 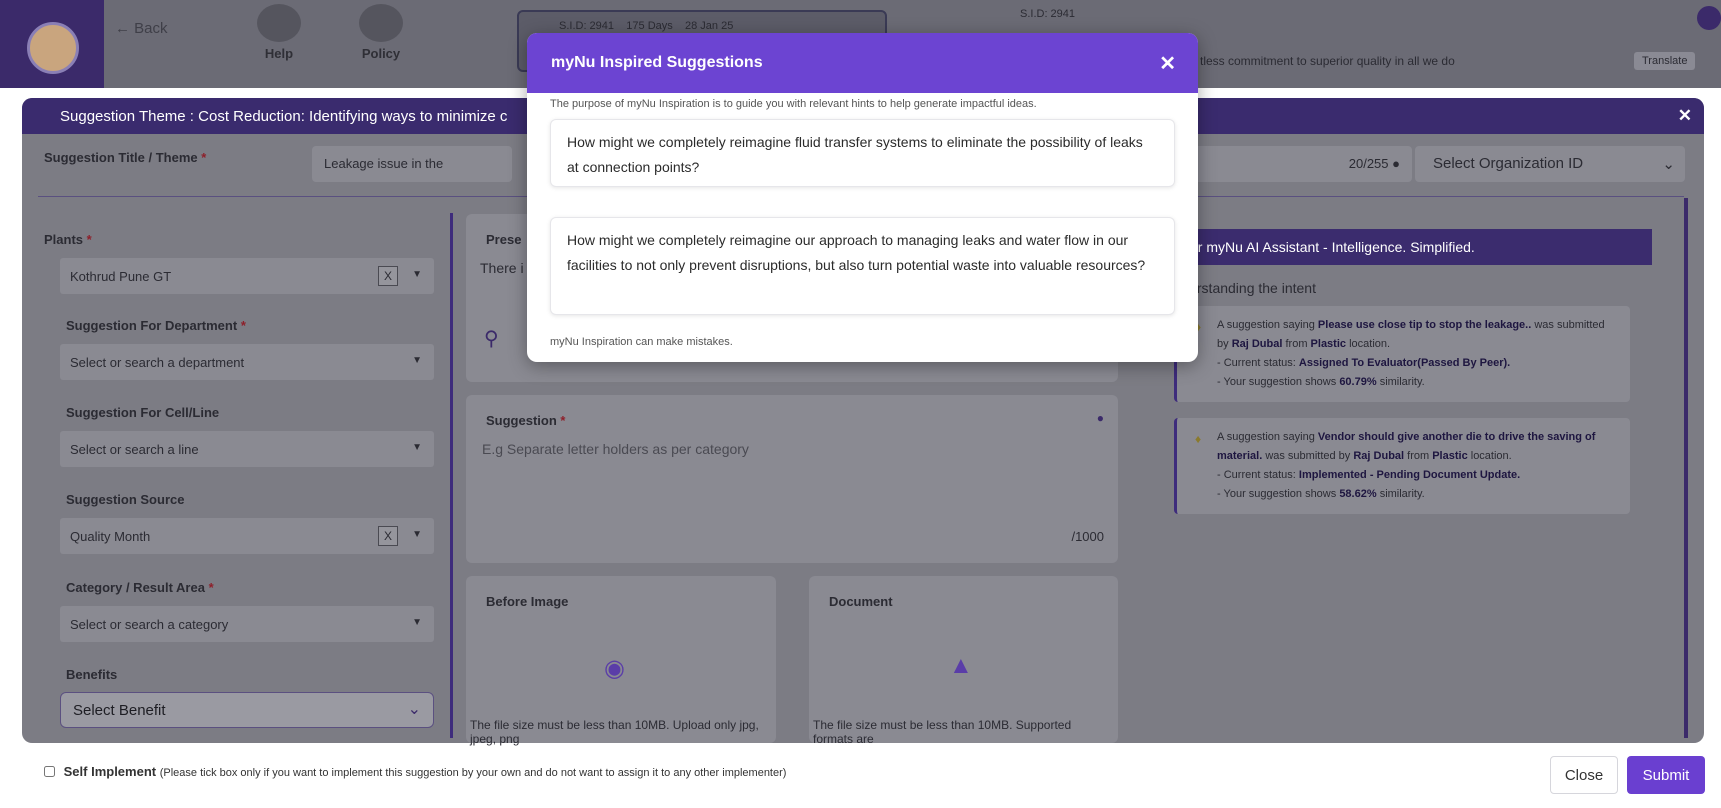 I want to click on present-title: Prese, so click(x=504, y=239).